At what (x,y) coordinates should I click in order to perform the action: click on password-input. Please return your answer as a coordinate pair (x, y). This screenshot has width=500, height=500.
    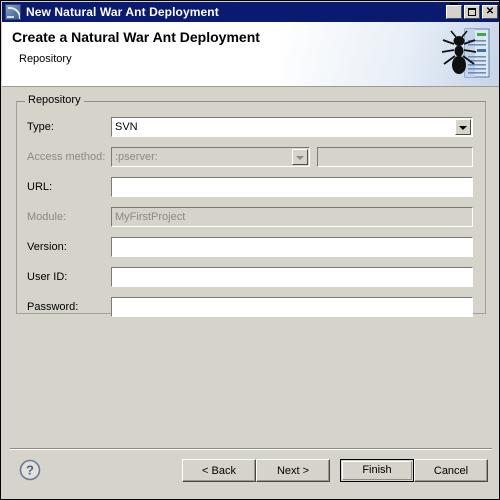
    Looking at the image, I should click on (292, 307).